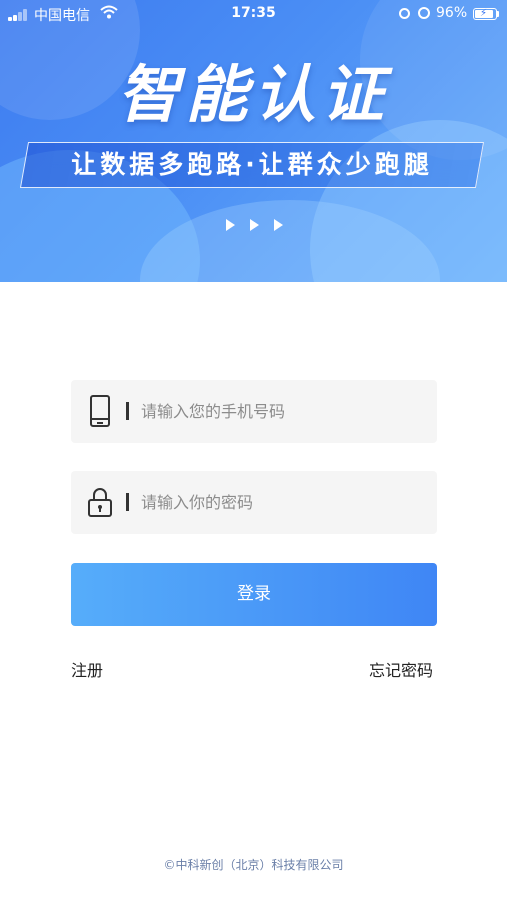 Image resolution: width=507 pixels, height=900 pixels. I want to click on login-button: 登录, so click(254, 594).